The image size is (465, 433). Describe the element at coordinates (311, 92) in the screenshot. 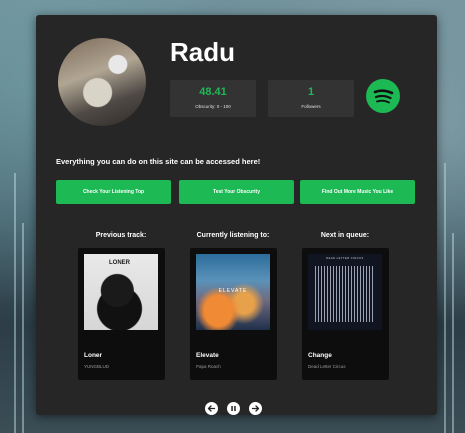

I see `followers-value: 1` at that location.